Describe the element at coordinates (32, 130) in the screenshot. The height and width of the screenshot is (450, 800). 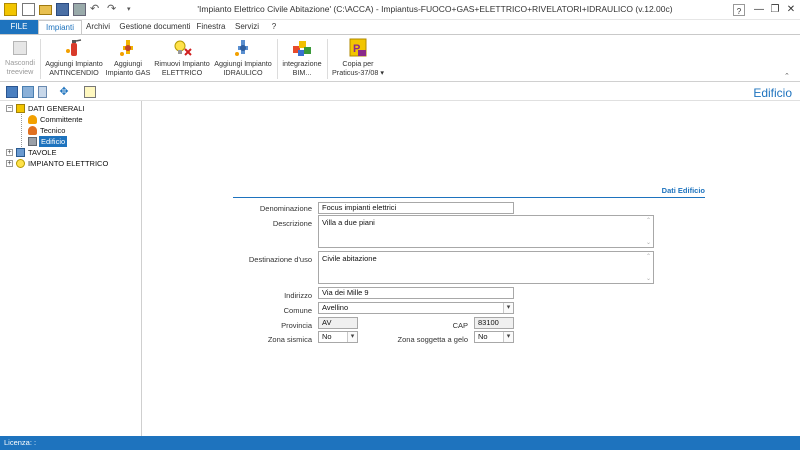
I see `technician-icon` at that location.